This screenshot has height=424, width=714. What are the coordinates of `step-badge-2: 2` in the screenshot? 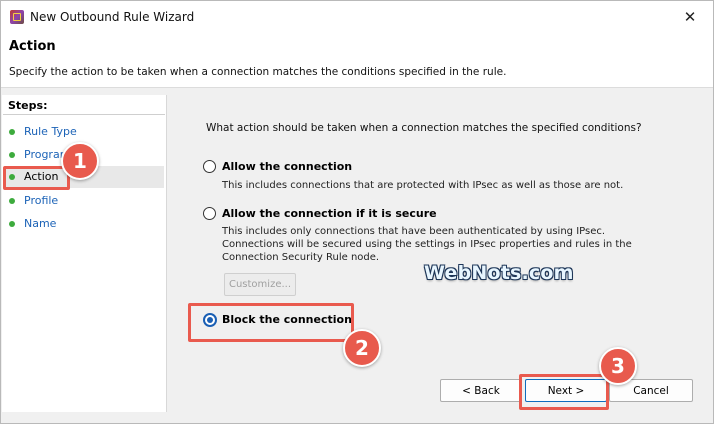 It's located at (362, 348).